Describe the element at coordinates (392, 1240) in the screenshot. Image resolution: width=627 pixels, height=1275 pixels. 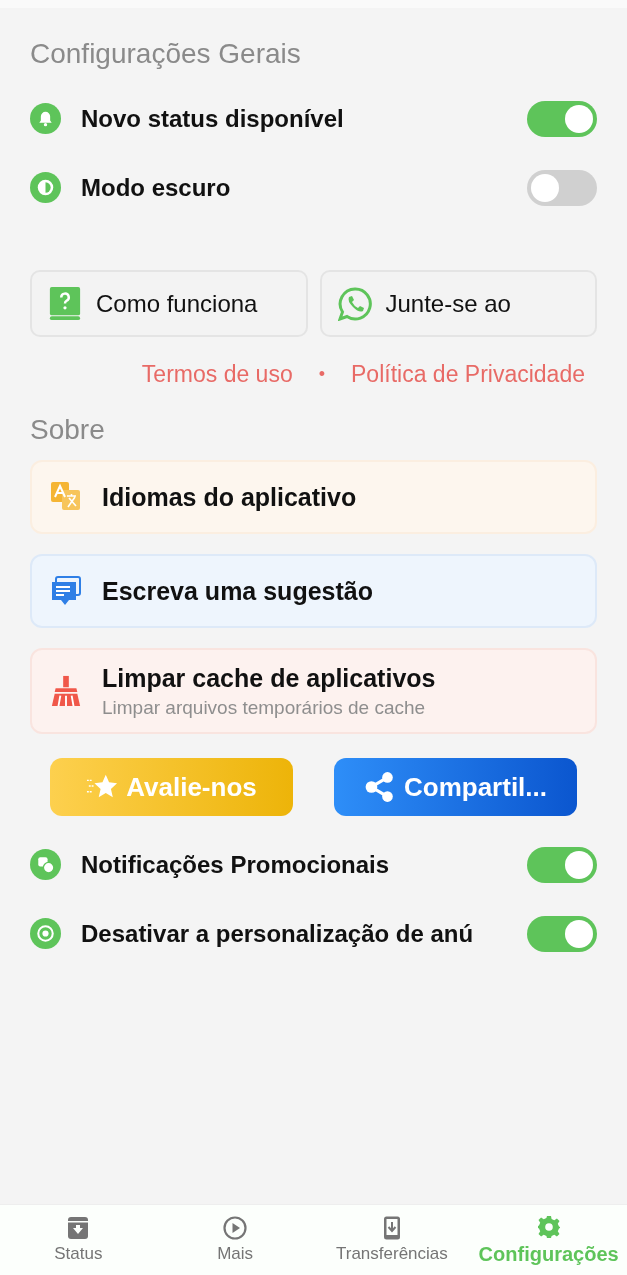
I see `nav-tab: Transferências` at that location.